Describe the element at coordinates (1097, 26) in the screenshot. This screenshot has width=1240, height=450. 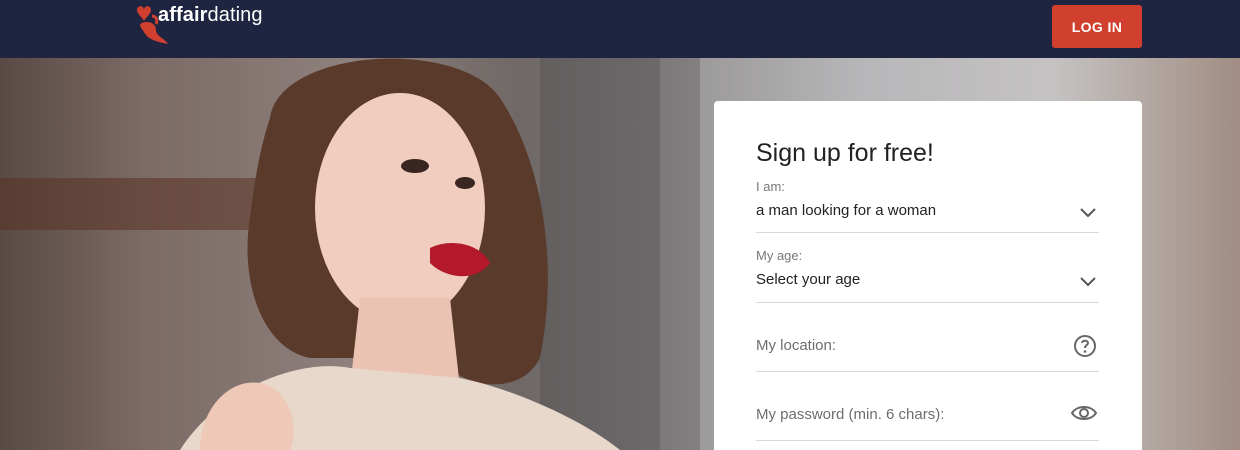
I see `login-button: LOG IN` at that location.